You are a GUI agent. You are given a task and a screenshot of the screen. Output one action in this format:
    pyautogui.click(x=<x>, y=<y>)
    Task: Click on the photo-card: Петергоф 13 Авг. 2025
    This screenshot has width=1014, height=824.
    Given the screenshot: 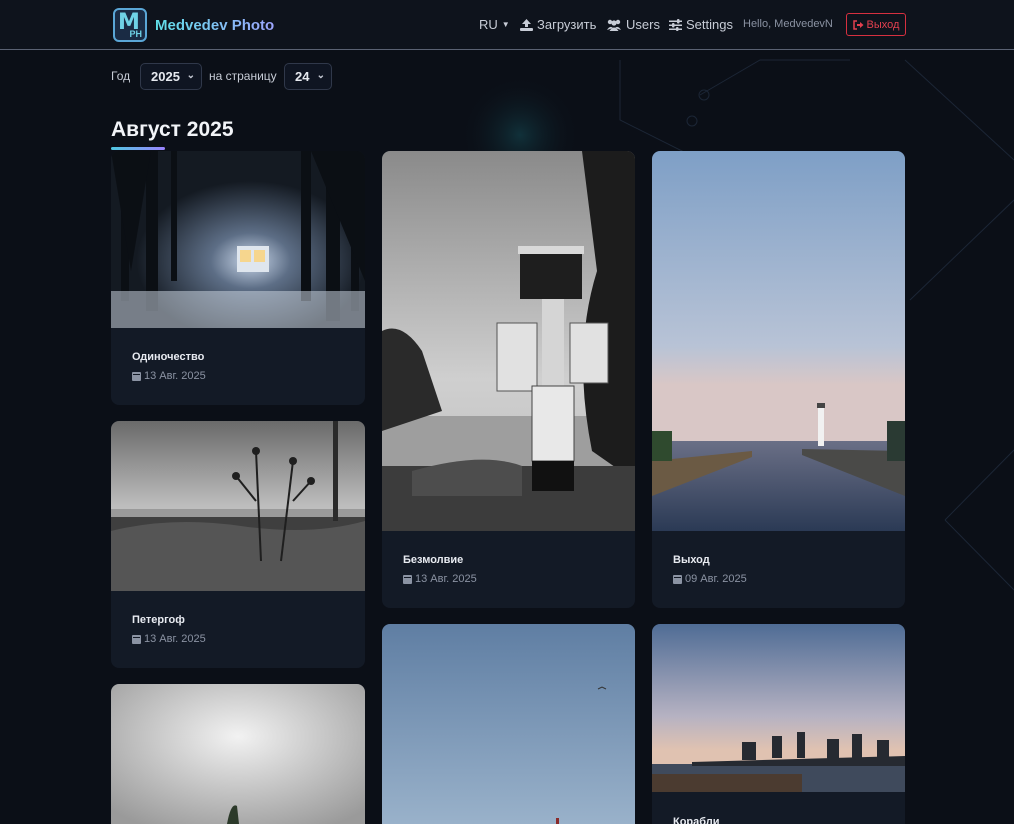 What is the action you would take?
    pyautogui.click(x=238, y=544)
    